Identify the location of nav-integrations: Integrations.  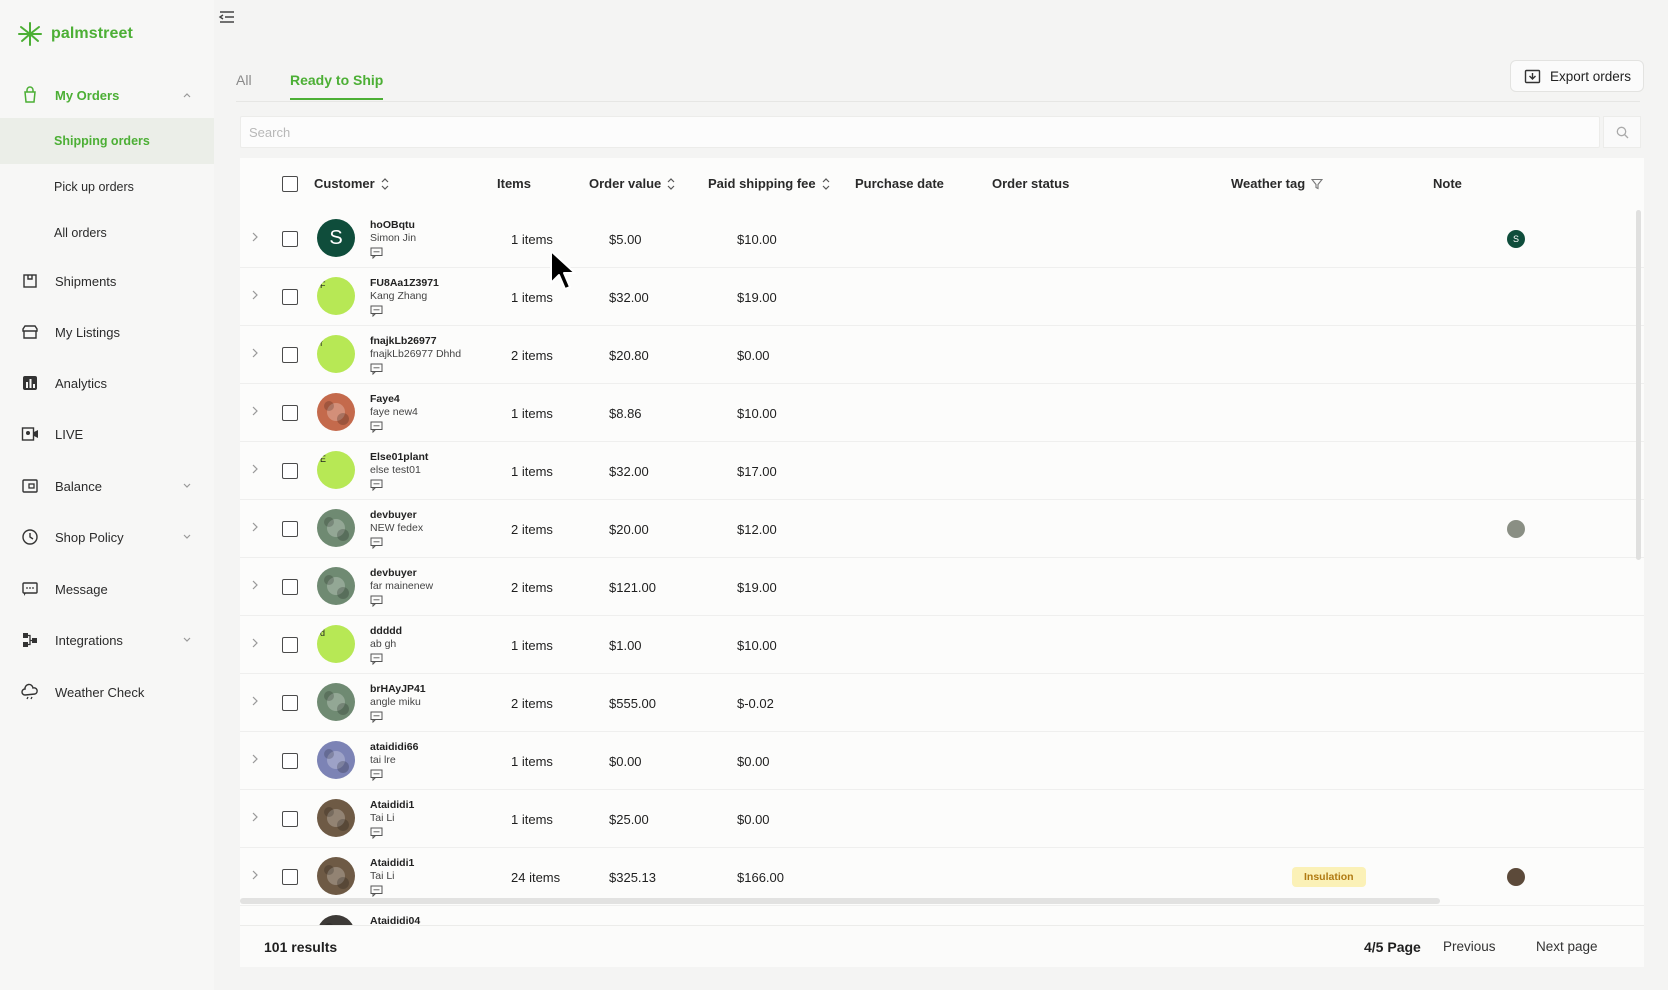
(107, 640).